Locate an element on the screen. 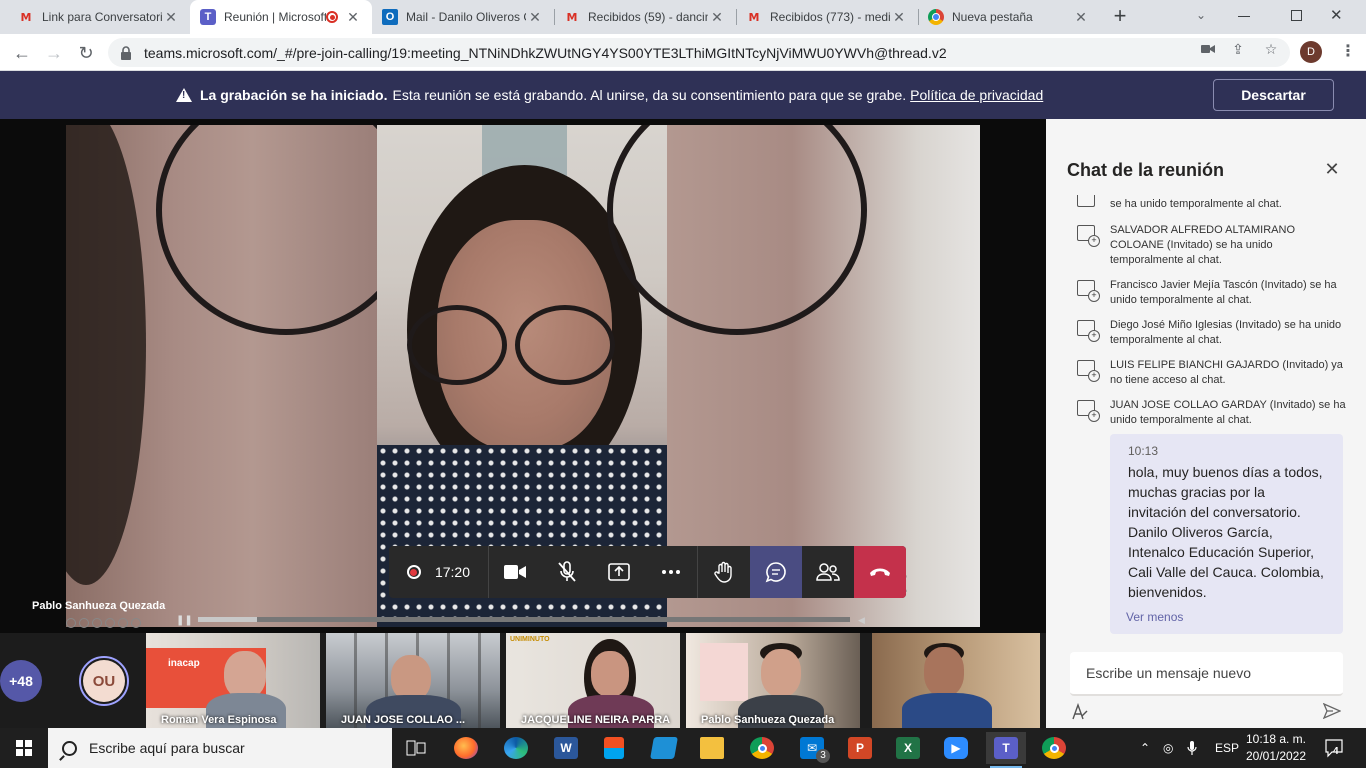 The height and width of the screenshot is (768, 1366). browser-tab-active: T Reunión | Microsoft Teams ✕ is located at coordinates (281, 17).